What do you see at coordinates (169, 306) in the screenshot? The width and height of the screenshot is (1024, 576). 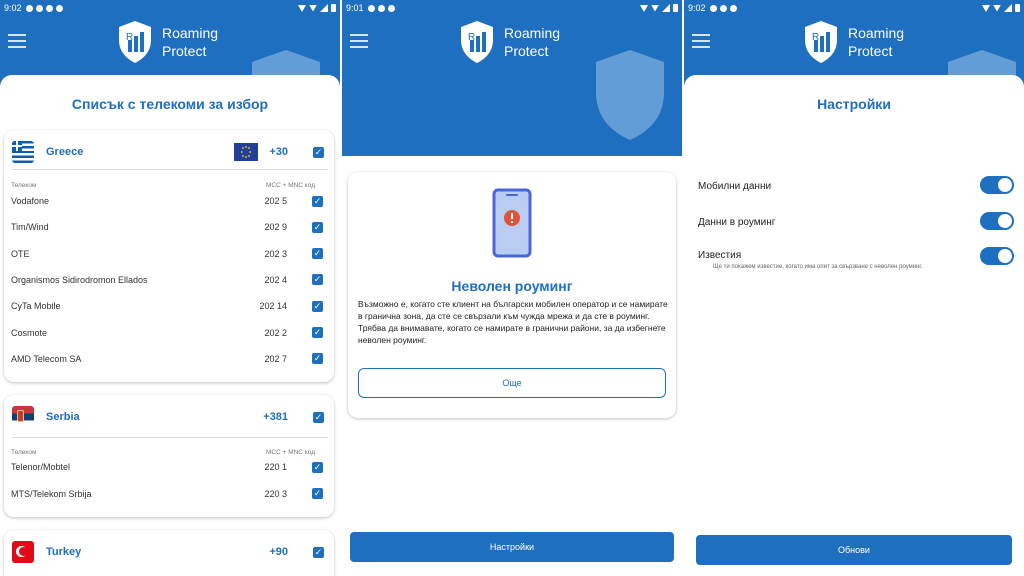 I see `operator-row: CyTa Mobile 202 14 ✓` at bounding box center [169, 306].